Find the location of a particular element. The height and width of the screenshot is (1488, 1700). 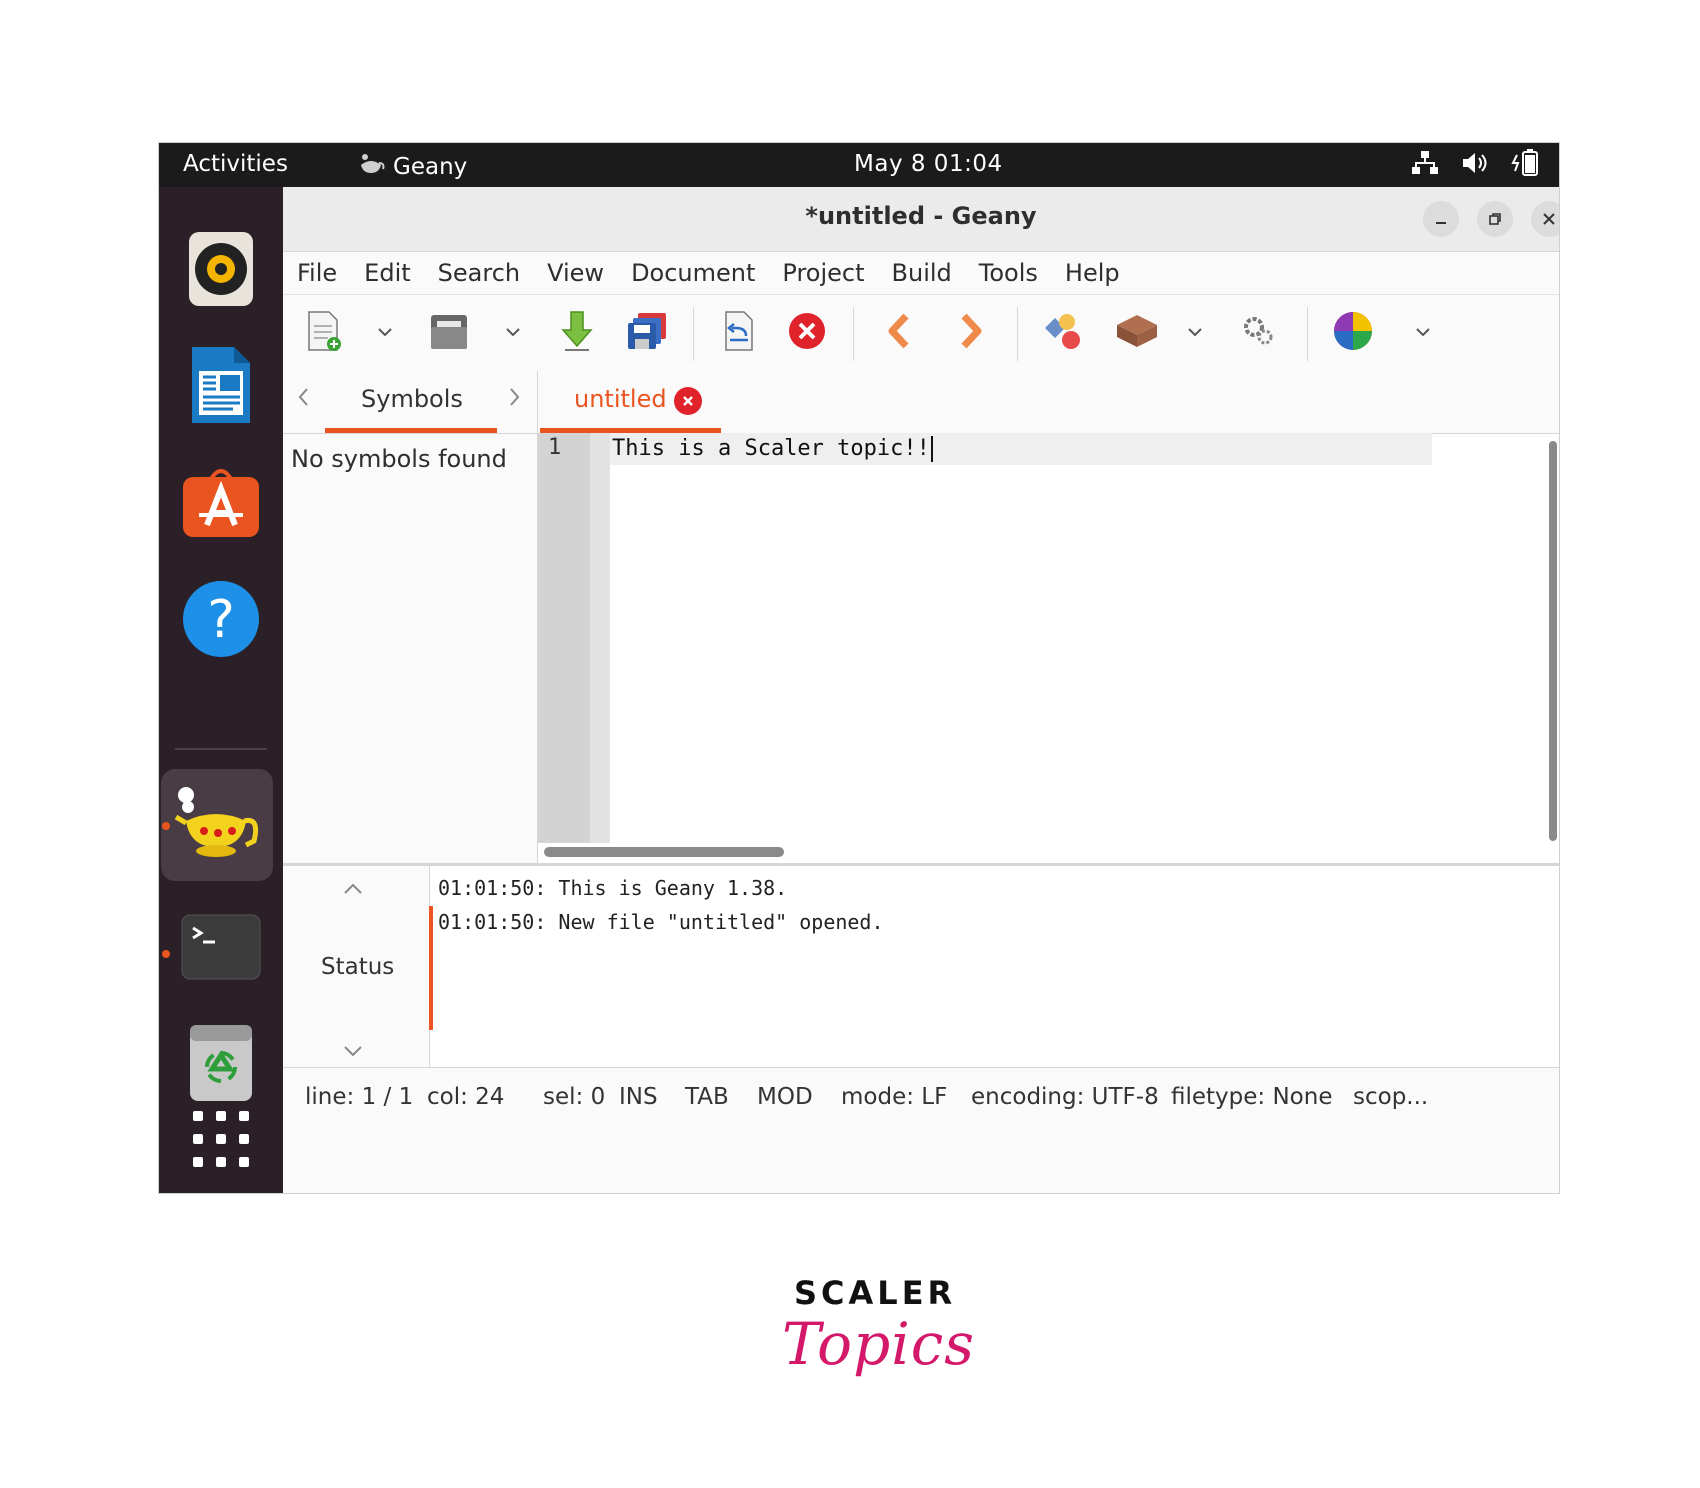

toolbar-overflow-dropdown is located at coordinates (1423, 331).